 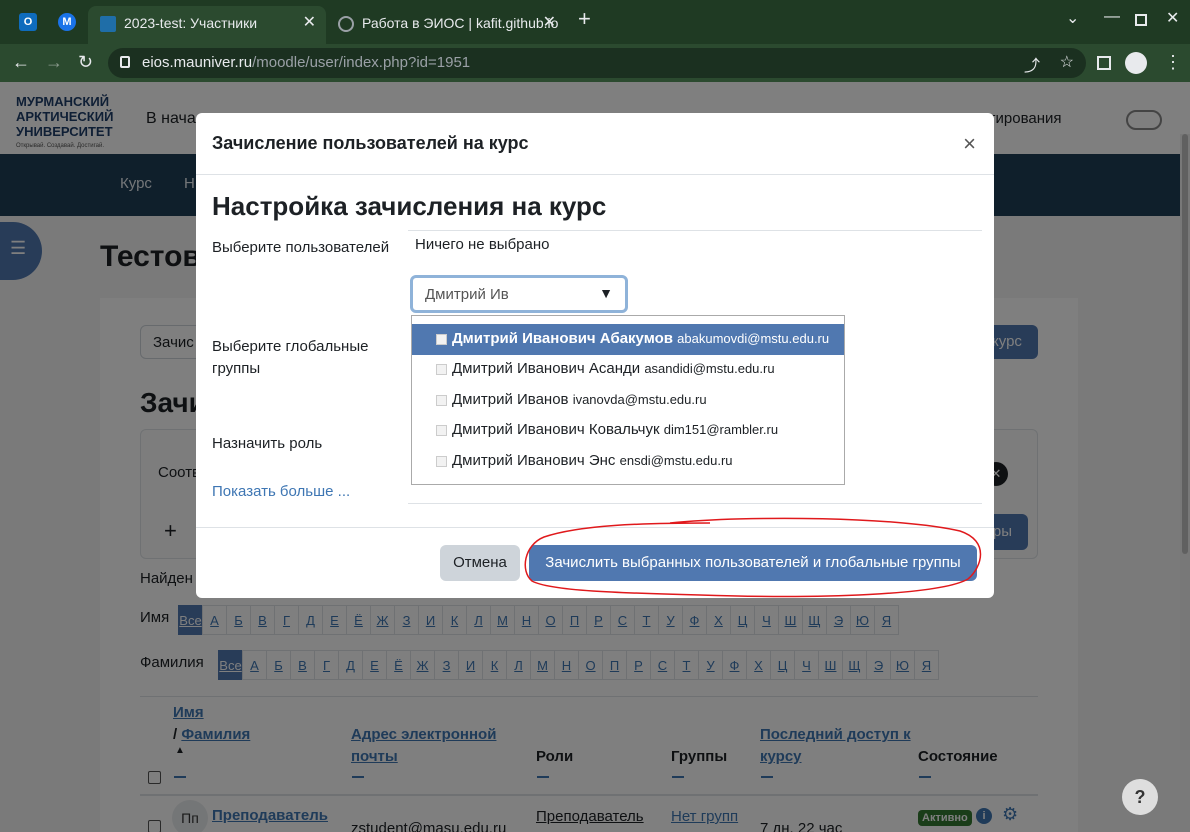 I want to click on selected-users-none: Ничего не выбрано, so click(x=482, y=244).